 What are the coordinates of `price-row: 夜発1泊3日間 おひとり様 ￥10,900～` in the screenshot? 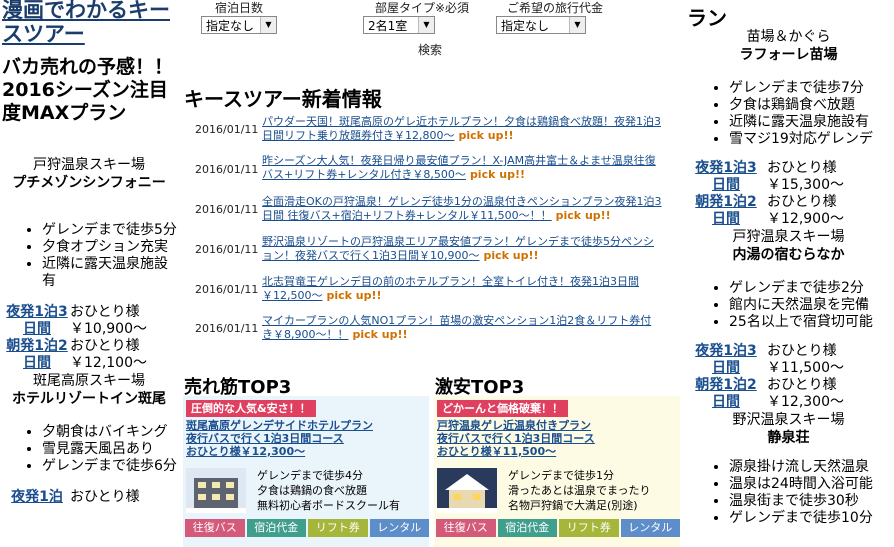 It's located at (89, 321).